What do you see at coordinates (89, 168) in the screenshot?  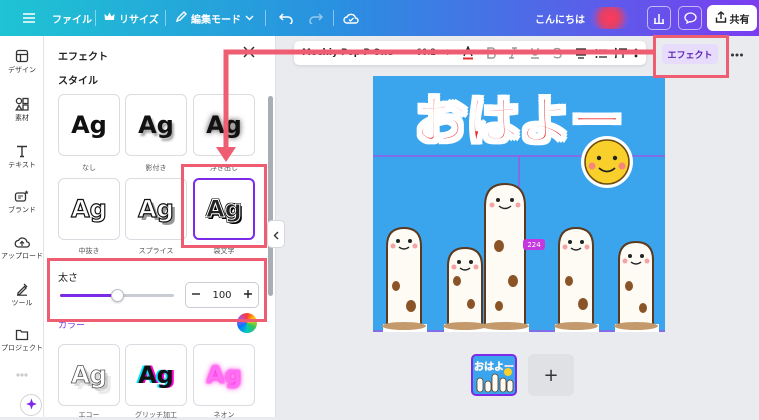 I see `style-label: なし` at bounding box center [89, 168].